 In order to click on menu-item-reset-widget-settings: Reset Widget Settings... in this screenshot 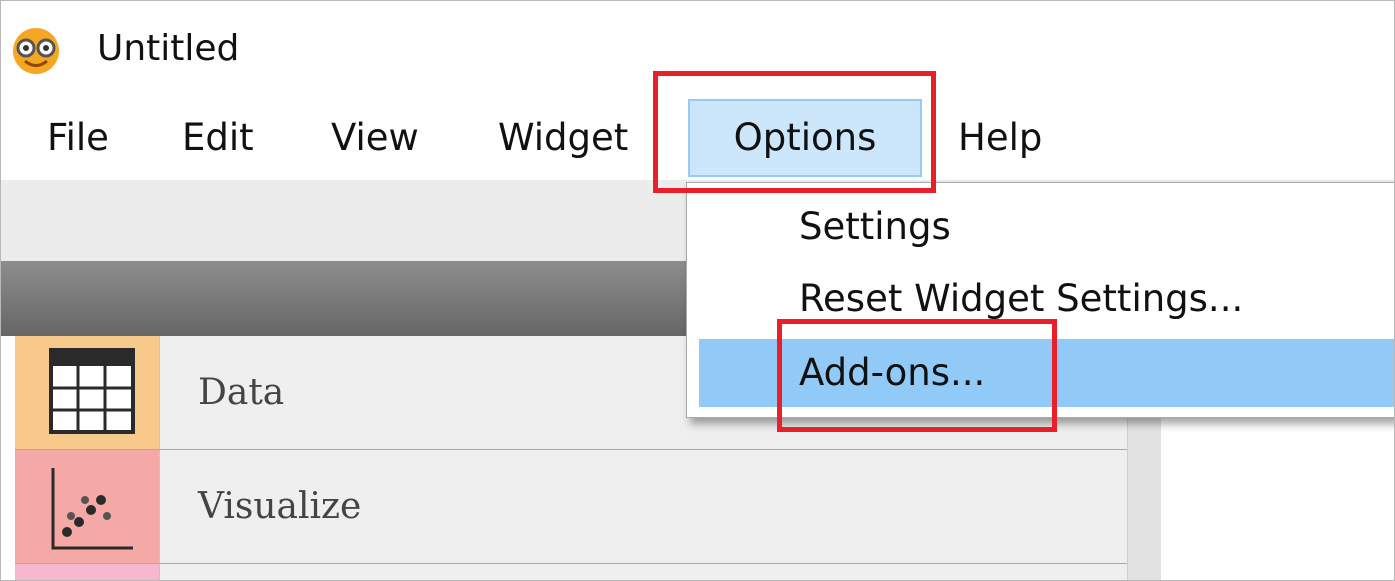, I will do `click(1046, 299)`.